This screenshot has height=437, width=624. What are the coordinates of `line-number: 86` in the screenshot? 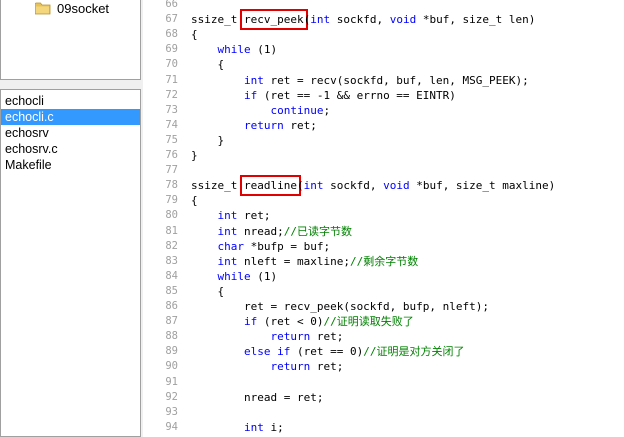 It's located at (171, 306).